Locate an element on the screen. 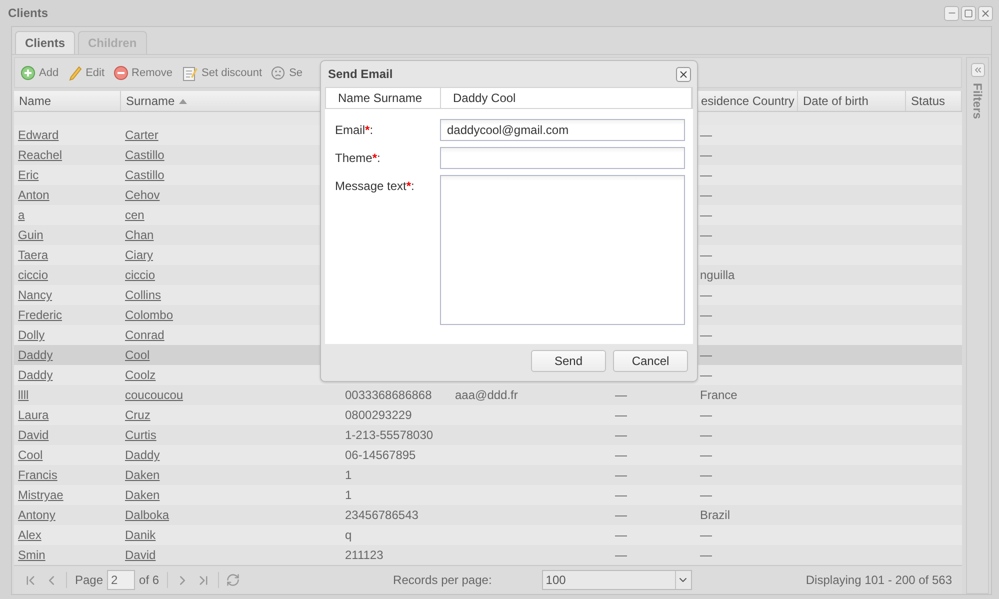 Image resolution: width=999 pixels, height=599 pixels. field-label: Email*: is located at coordinates (354, 129).